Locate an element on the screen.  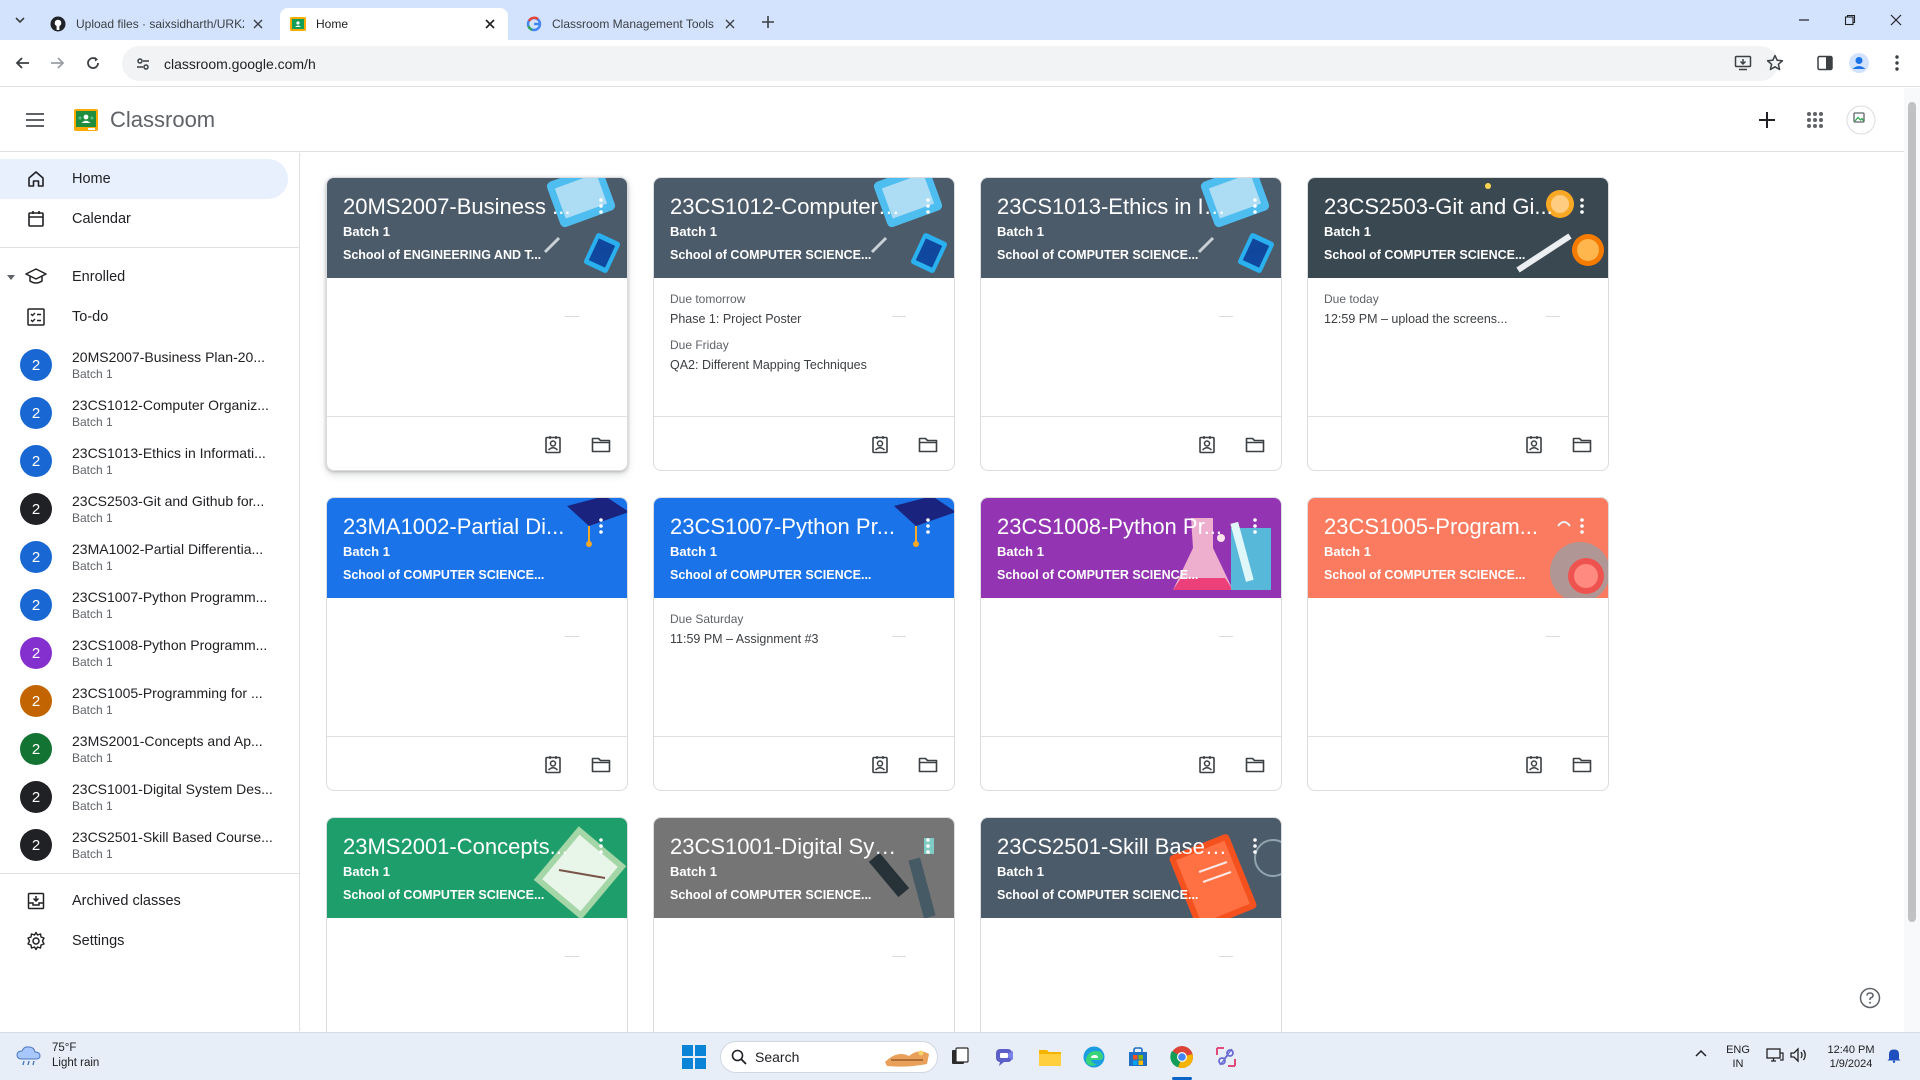
notification-bell-icon is located at coordinates (1894, 1057).